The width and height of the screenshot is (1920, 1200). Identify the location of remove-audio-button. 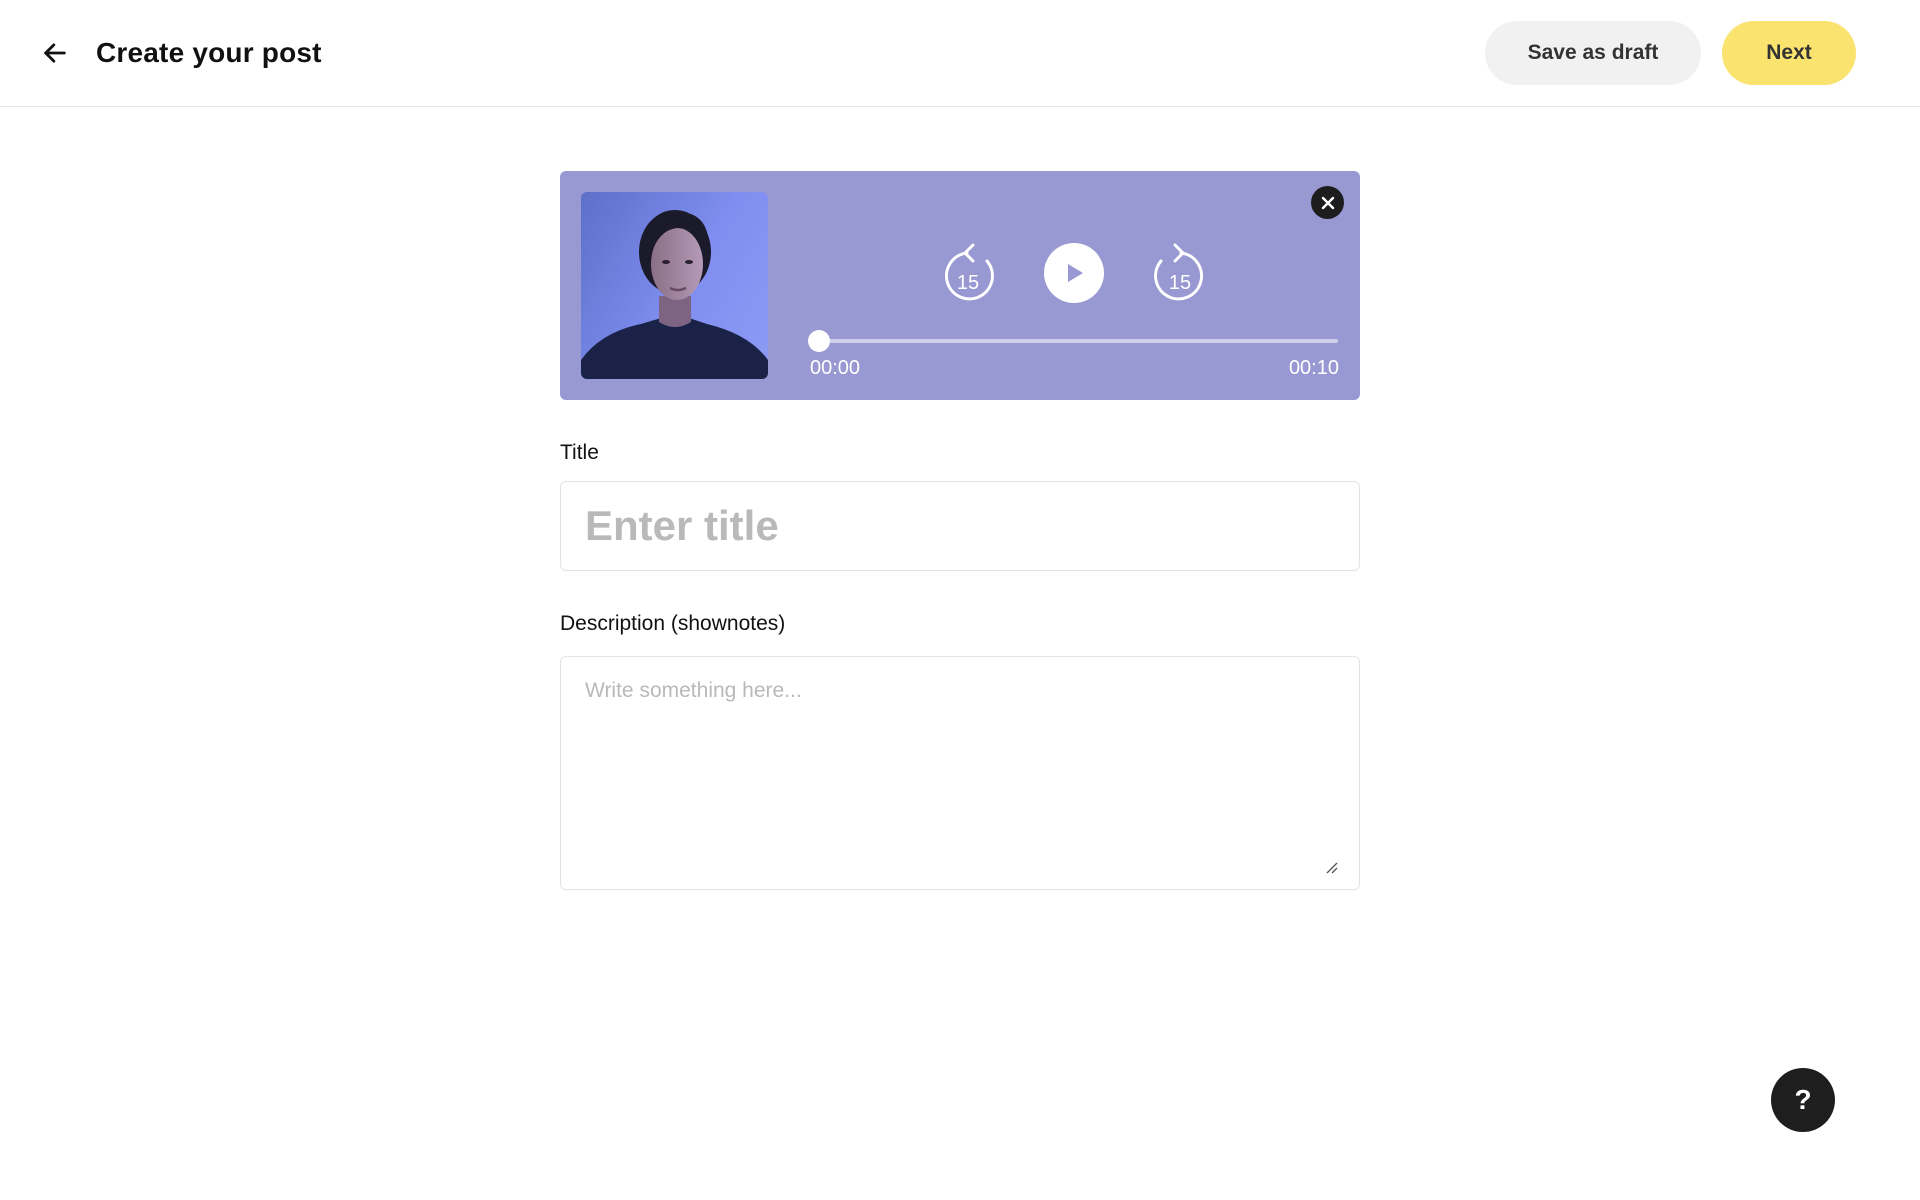
(1327, 202).